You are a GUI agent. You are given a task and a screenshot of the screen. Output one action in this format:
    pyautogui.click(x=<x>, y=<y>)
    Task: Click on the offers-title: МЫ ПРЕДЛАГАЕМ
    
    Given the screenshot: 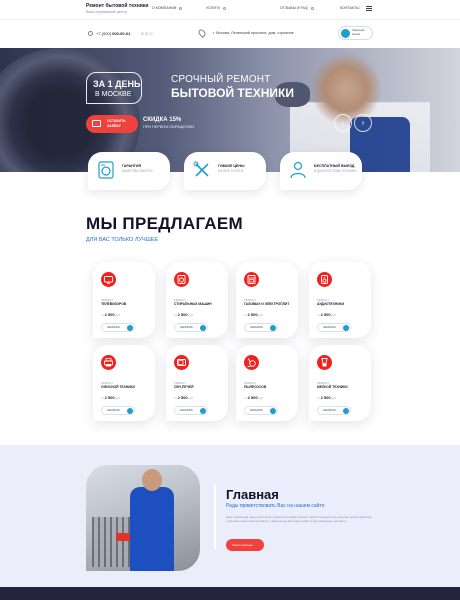 What is the action you would take?
    pyautogui.click(x=164, y=223)
    